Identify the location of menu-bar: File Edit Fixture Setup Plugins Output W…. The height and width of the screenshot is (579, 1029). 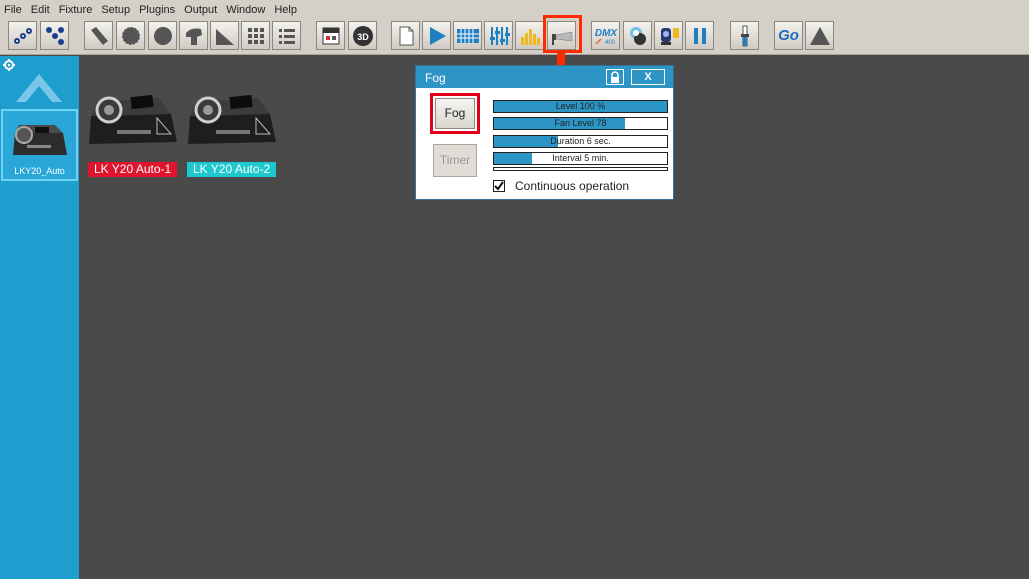
(514, 9).